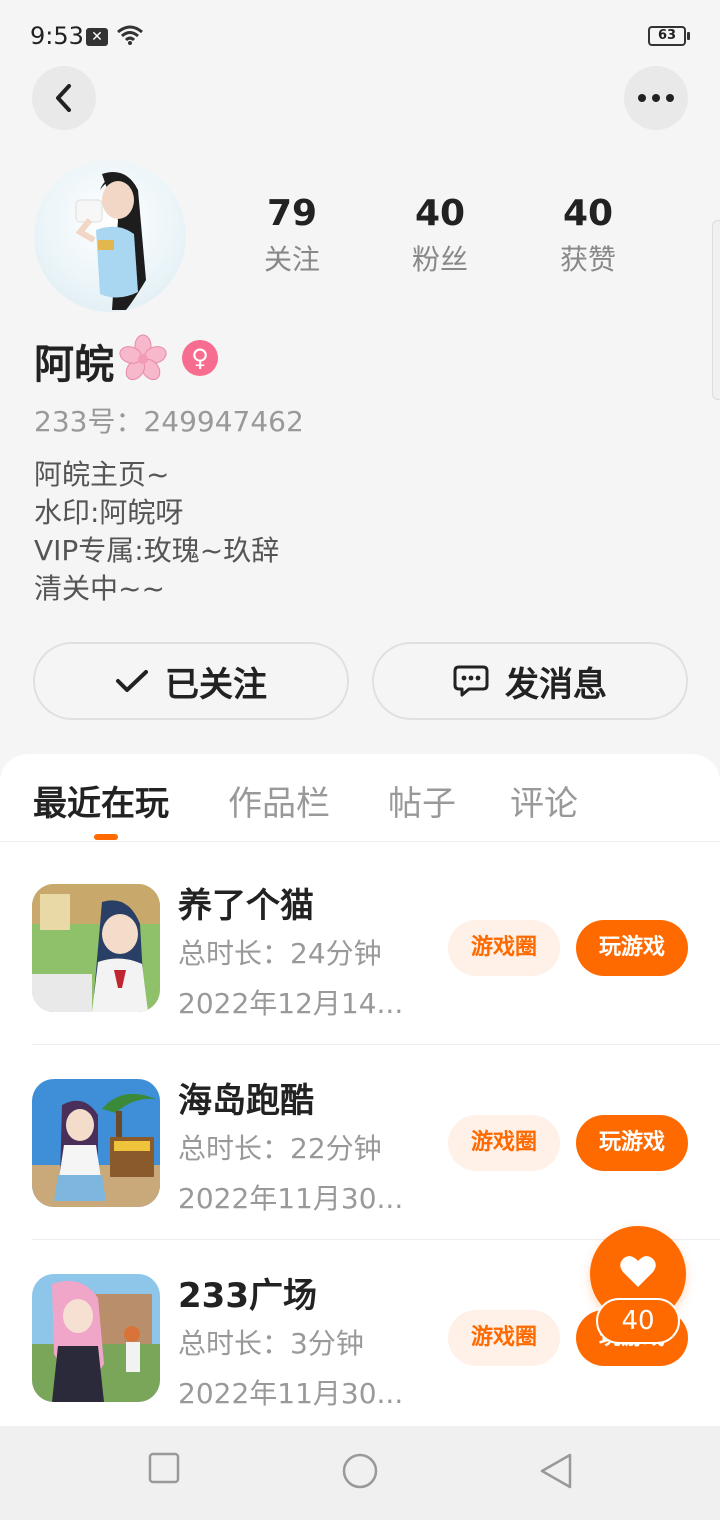 This screenshot has width=720, height=1520. I want to click on like-count-badge: 40, so click(638, 1321).